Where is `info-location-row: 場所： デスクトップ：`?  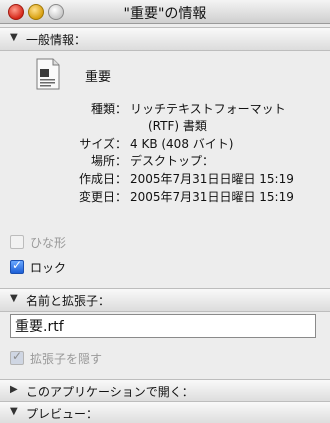 info-location-row: 場所： デスクトップ： is located at coordinates (165, 160).